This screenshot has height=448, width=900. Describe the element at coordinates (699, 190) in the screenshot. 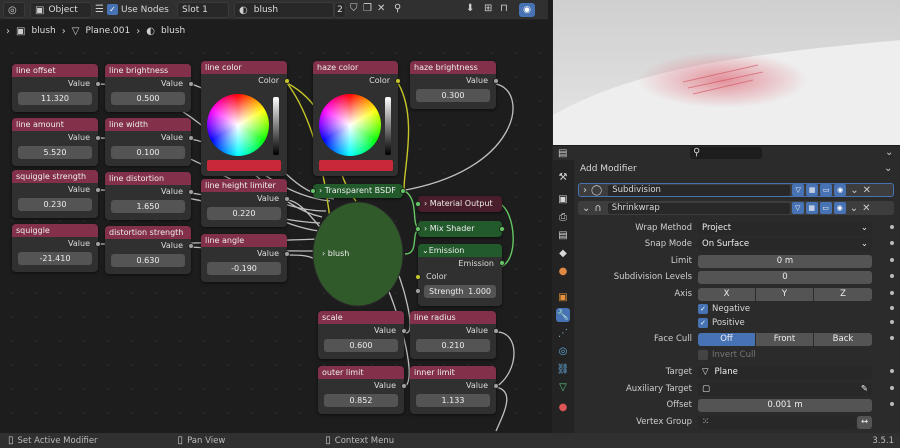

I see `modifier-name-field: Subdivision` at that location.